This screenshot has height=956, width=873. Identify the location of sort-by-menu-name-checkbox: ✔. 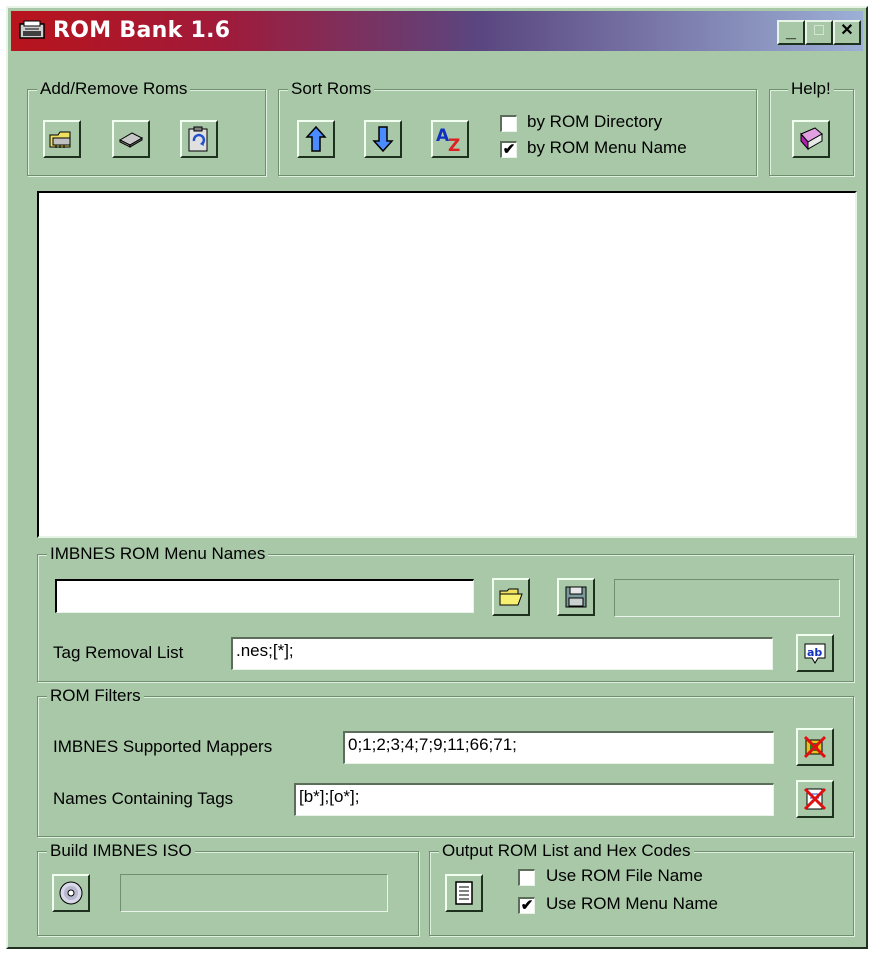
(508, 149).